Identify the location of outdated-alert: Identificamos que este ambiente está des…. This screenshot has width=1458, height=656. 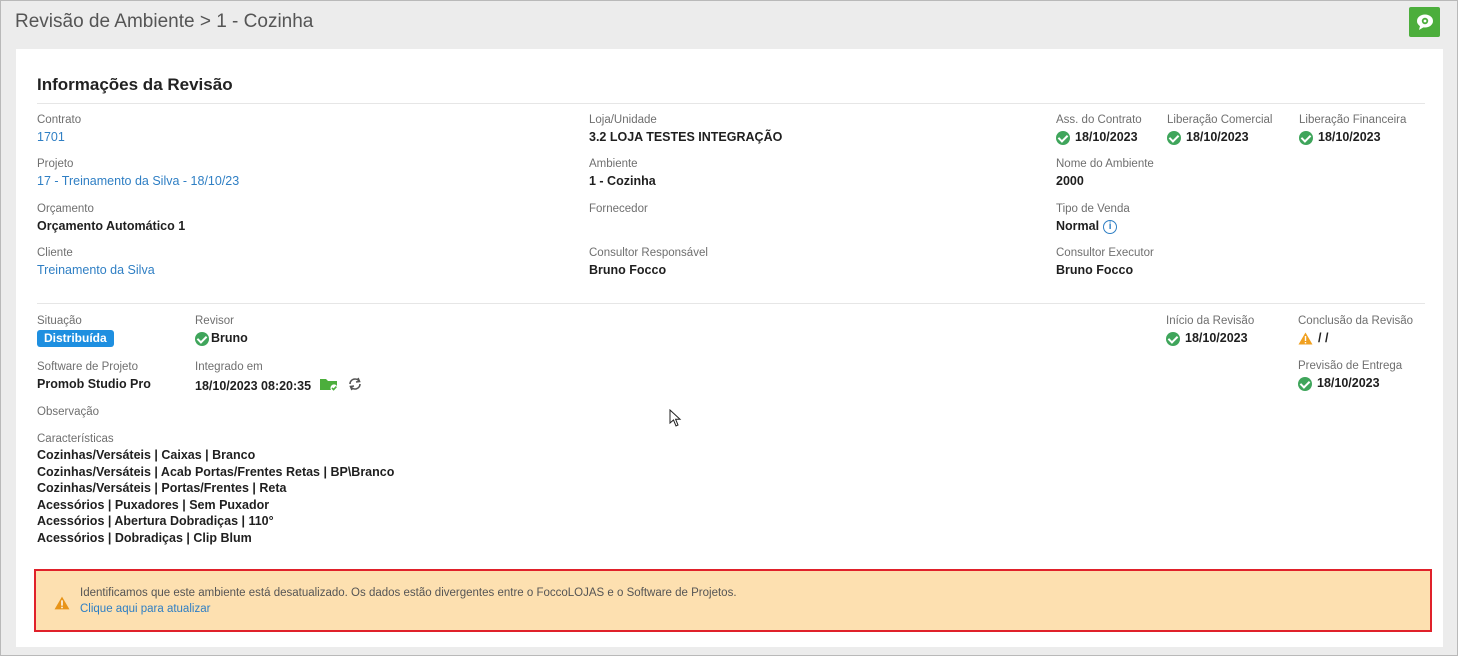
(733, 600).